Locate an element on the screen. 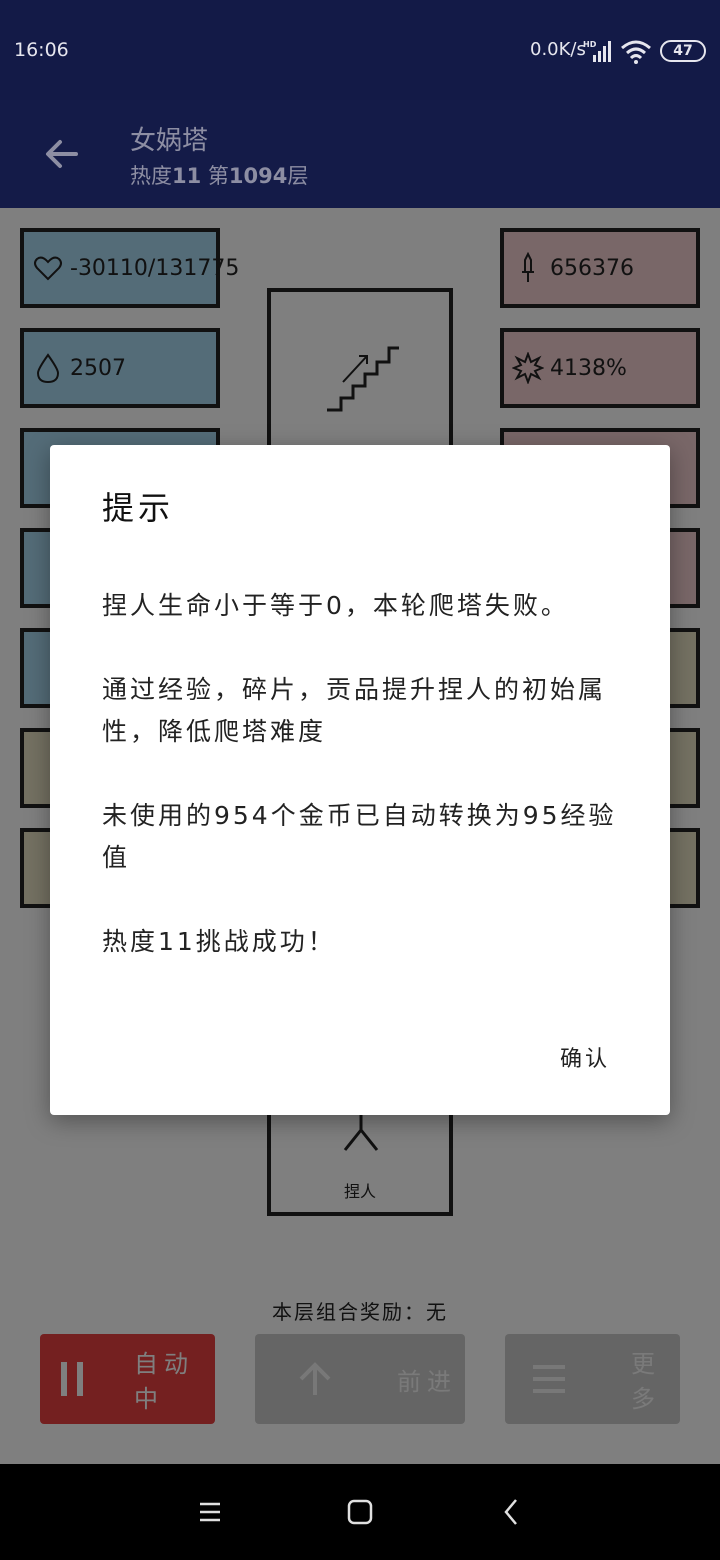 The width and height of the screenshot is (720, 1560). heat-label: 热度 is located at coordinates (151, 176).